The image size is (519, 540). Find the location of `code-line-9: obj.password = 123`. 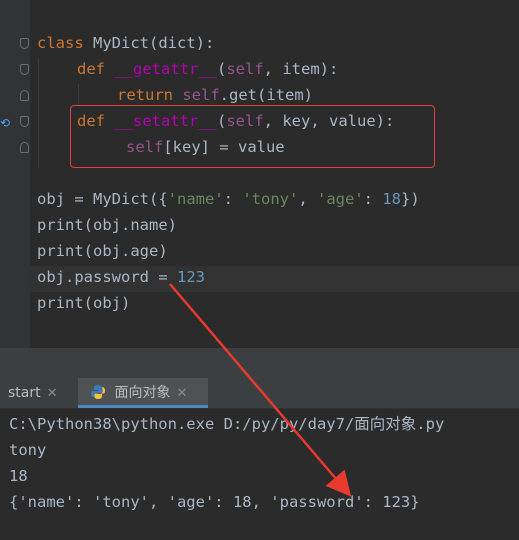

code-line-9: obj.password = 123 is located at coordinates (121, 277).